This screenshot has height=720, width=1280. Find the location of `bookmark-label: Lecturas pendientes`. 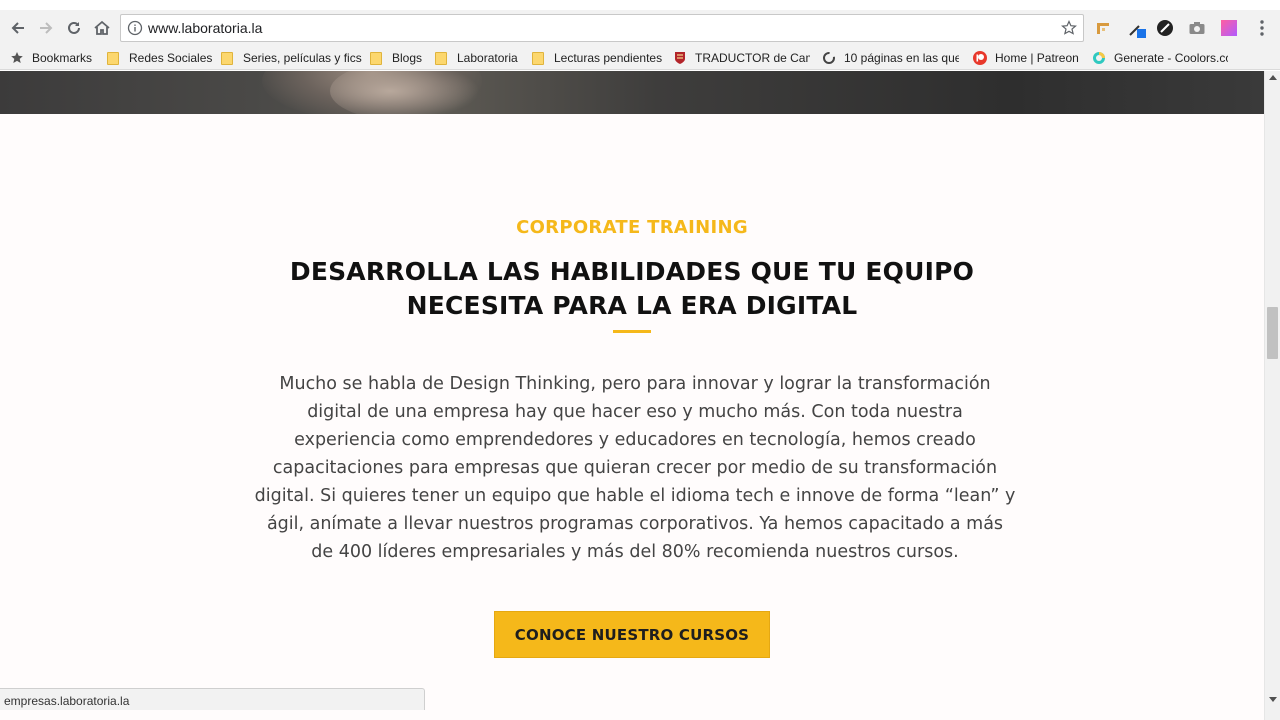

bookmark-label: Lecturas pendientes is located at coordinates (608, 58).